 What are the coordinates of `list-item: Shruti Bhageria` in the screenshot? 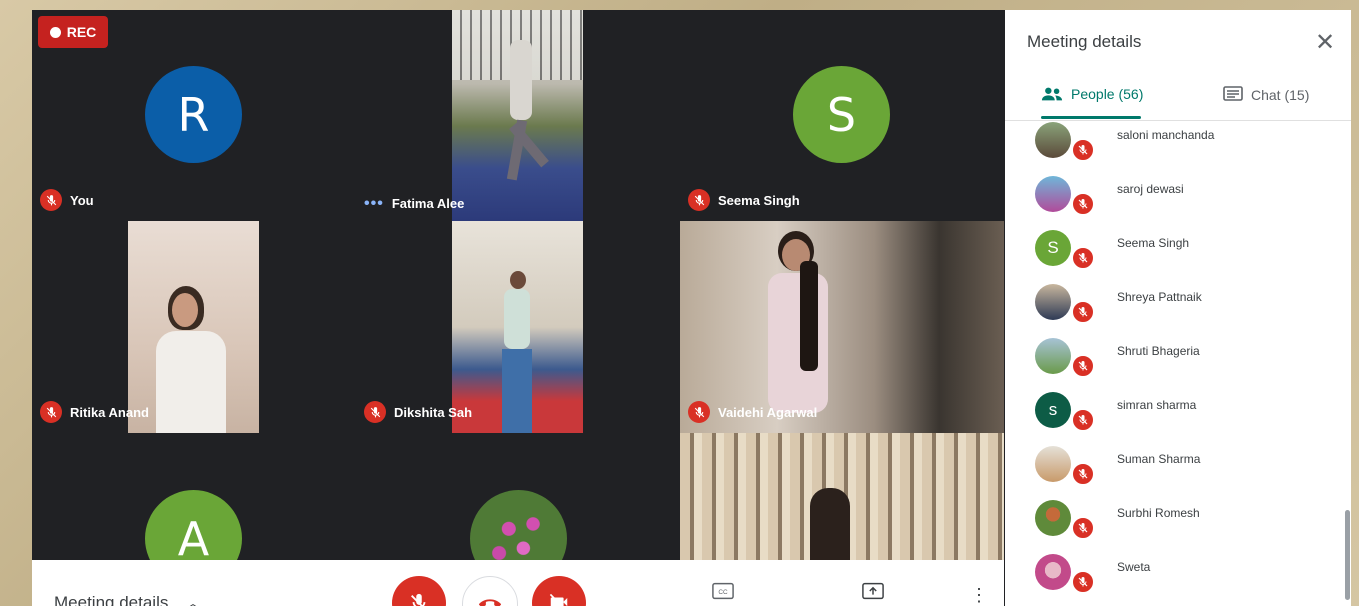 It's located at (1185, 358).